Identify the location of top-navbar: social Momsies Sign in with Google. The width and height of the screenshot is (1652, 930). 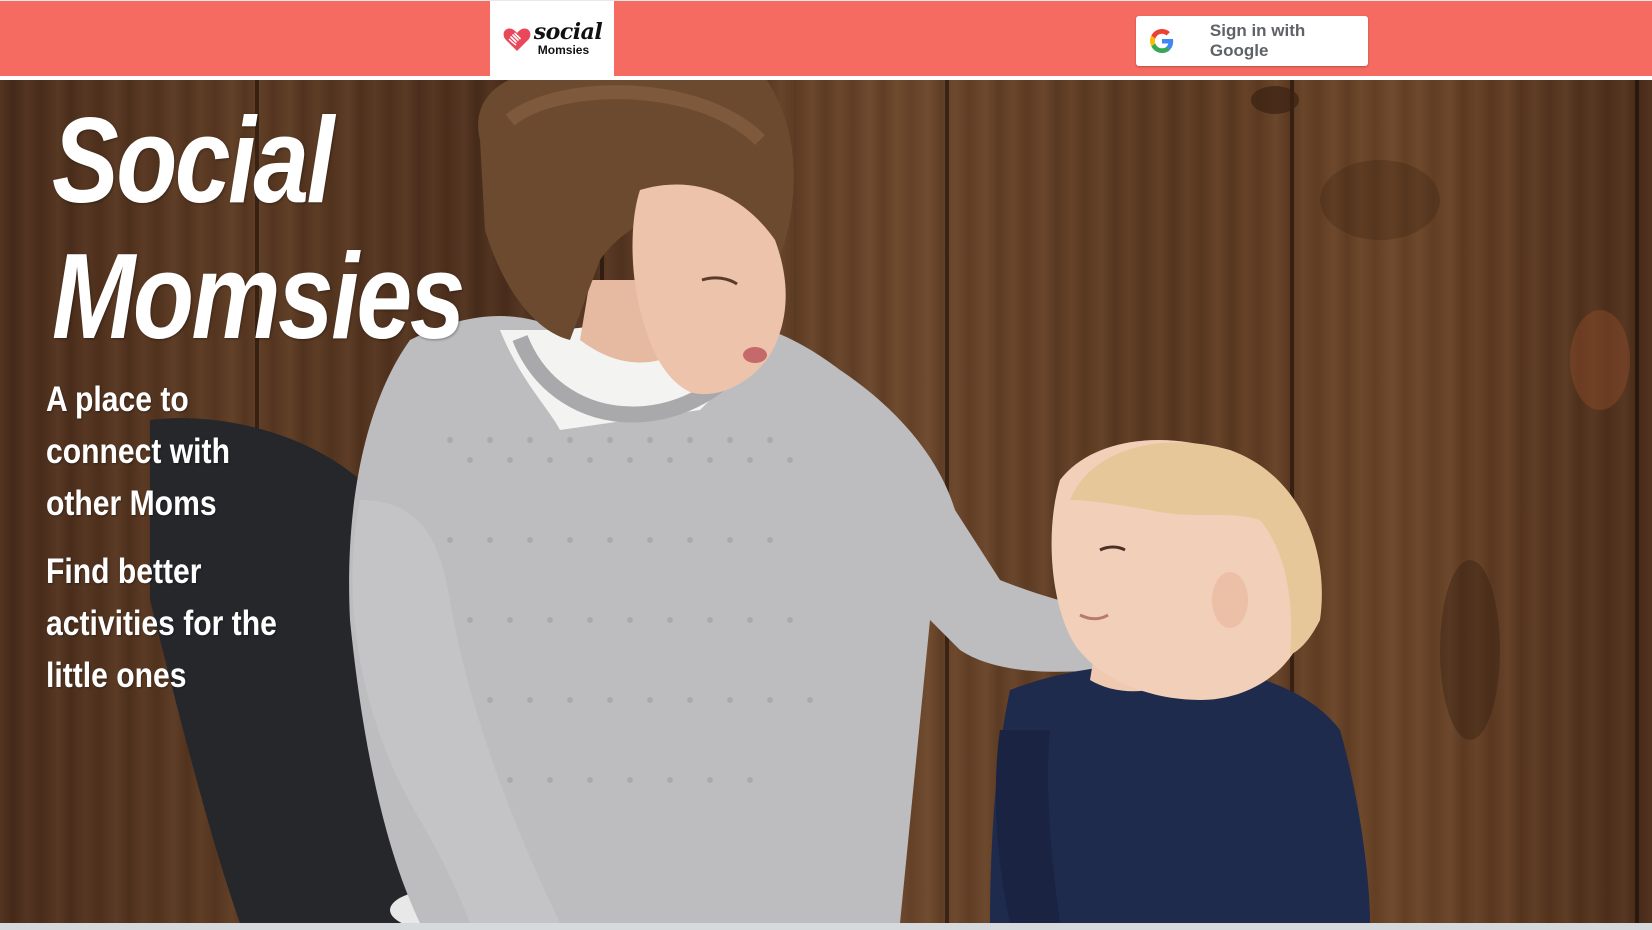
(826, 38).